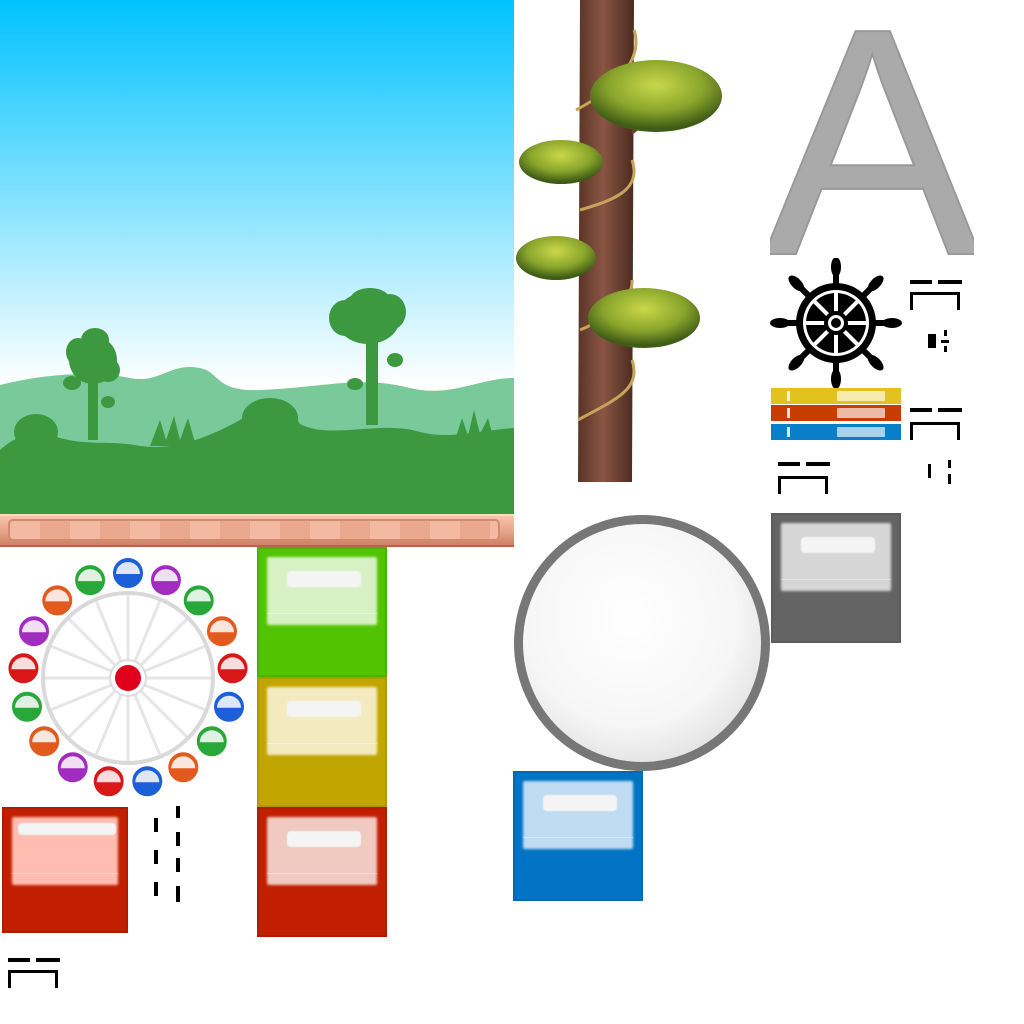  I want to click on tree-icon, so click(619, 241).